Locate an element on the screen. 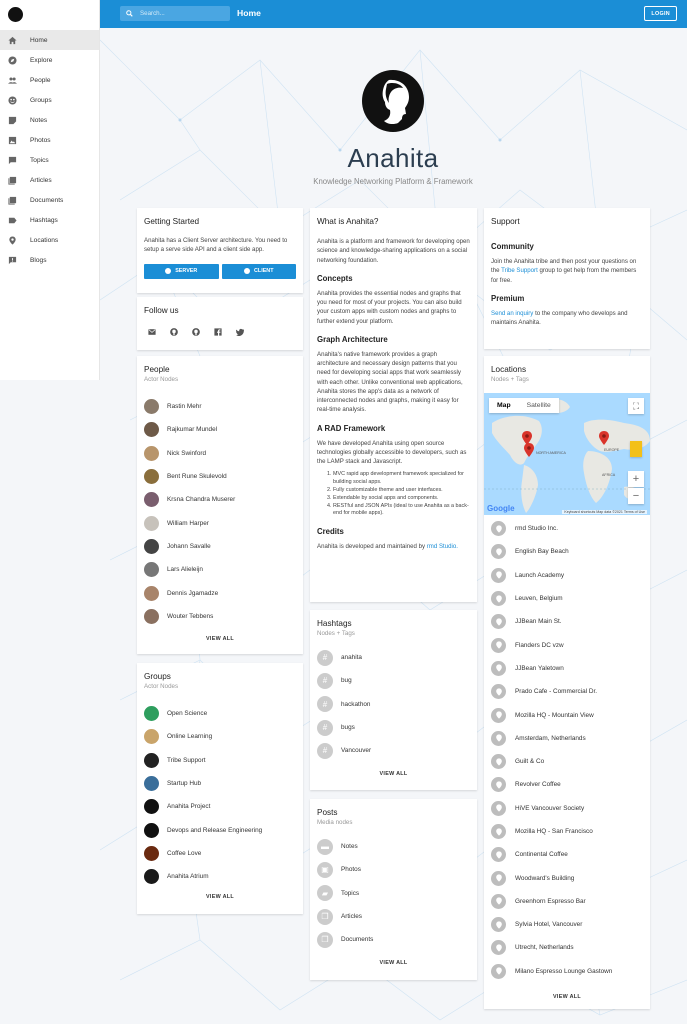 This screenshot has height=1024, width=687. client-button: CLIENT is located at coordinates (258, 271).